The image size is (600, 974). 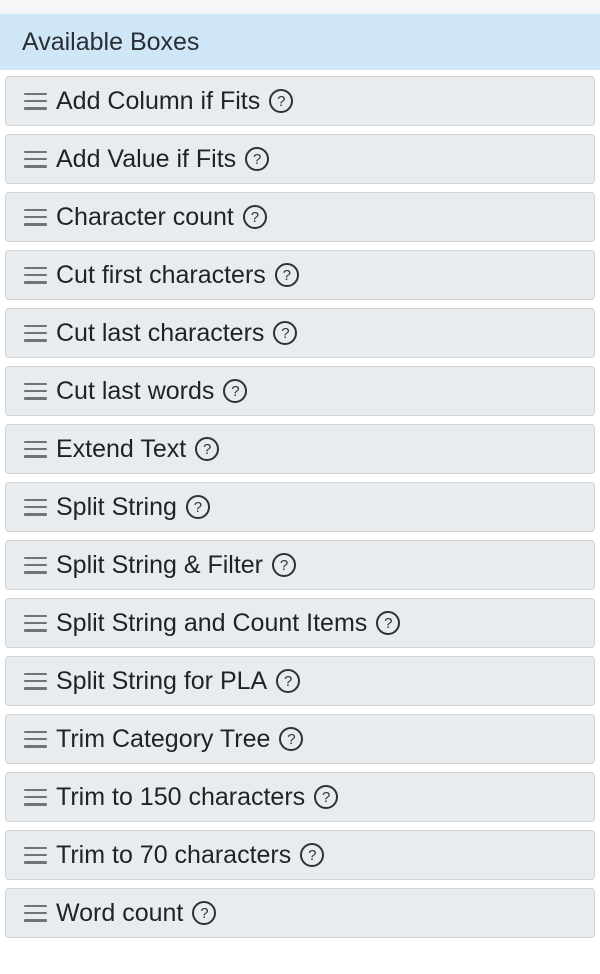 I want to click on box-item: Trim Category Tree ?, so click(x=300, y=739).